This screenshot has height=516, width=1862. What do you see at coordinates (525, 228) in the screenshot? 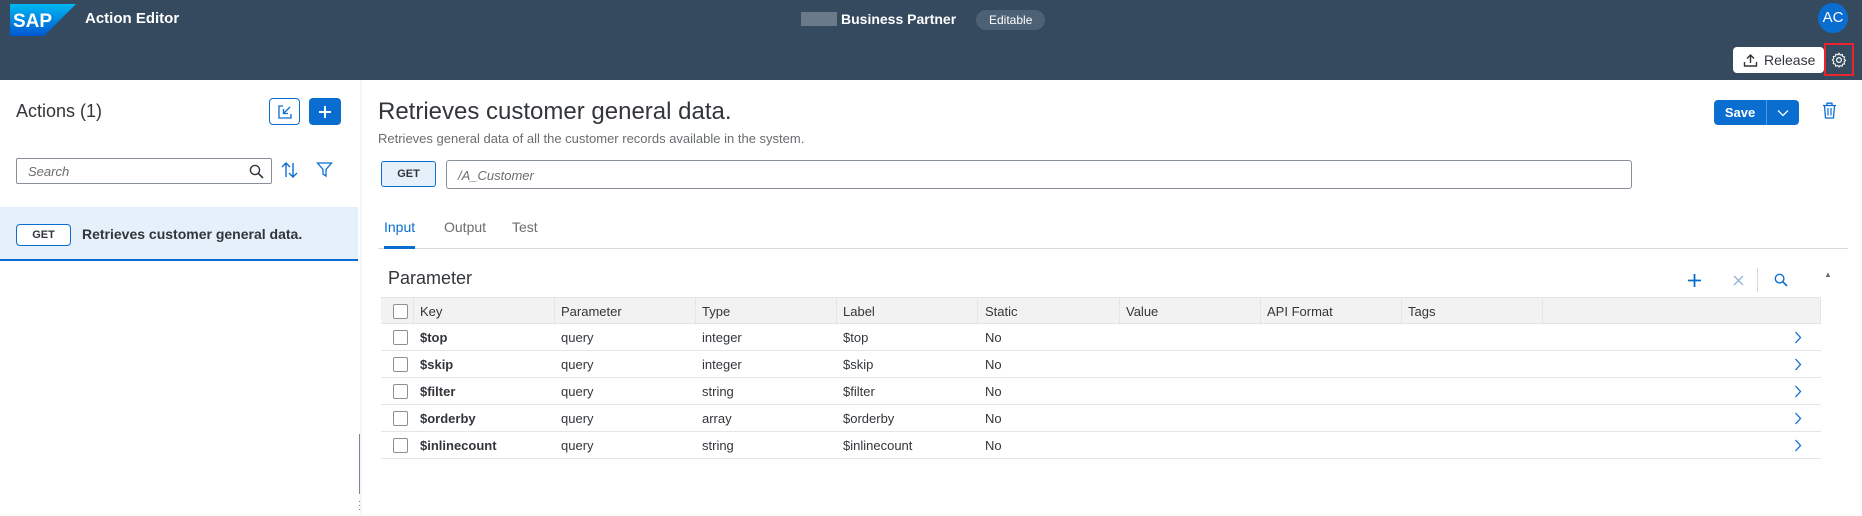
I see `tab-test: Test` at bounding box center [525, 228].